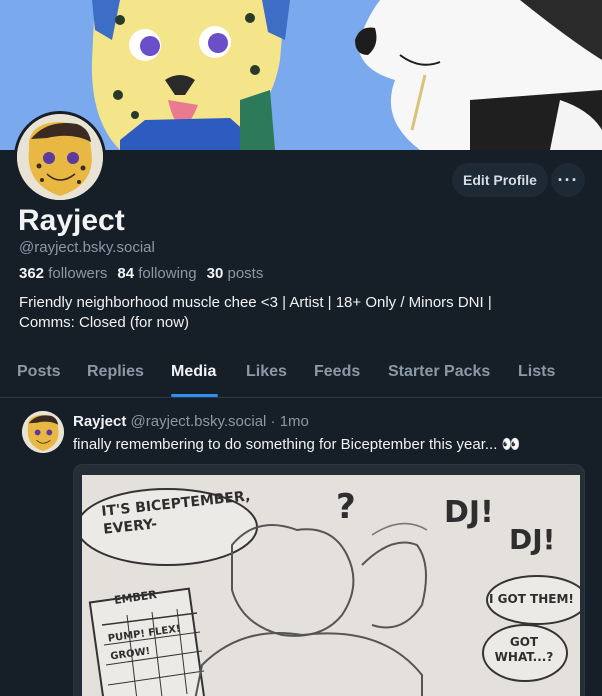 The image size is (602, 696). I want to click on tab-likes: Likes, so click(266, 372).